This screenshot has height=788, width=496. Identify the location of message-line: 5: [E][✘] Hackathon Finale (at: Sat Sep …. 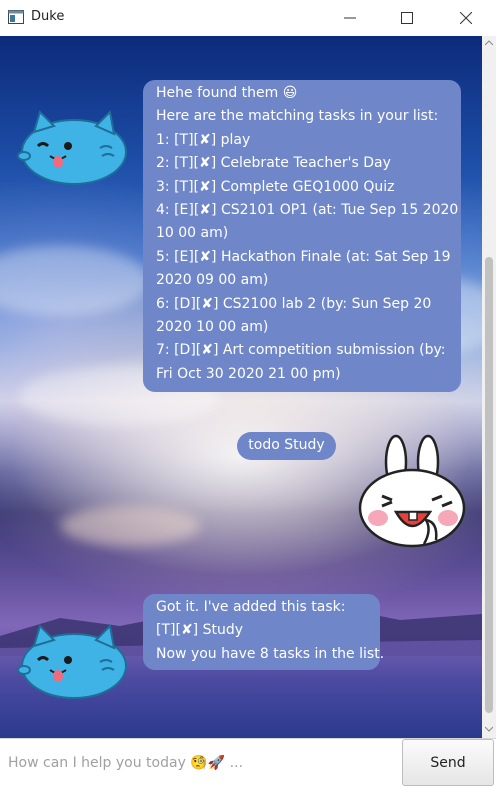
(303, 256).